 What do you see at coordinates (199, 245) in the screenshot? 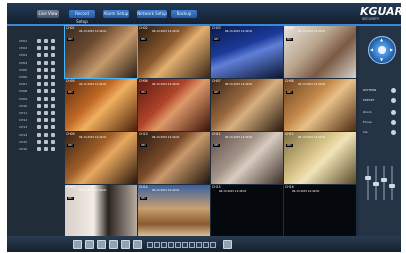
I see `audio-icon` at bounding box center [199, 245].